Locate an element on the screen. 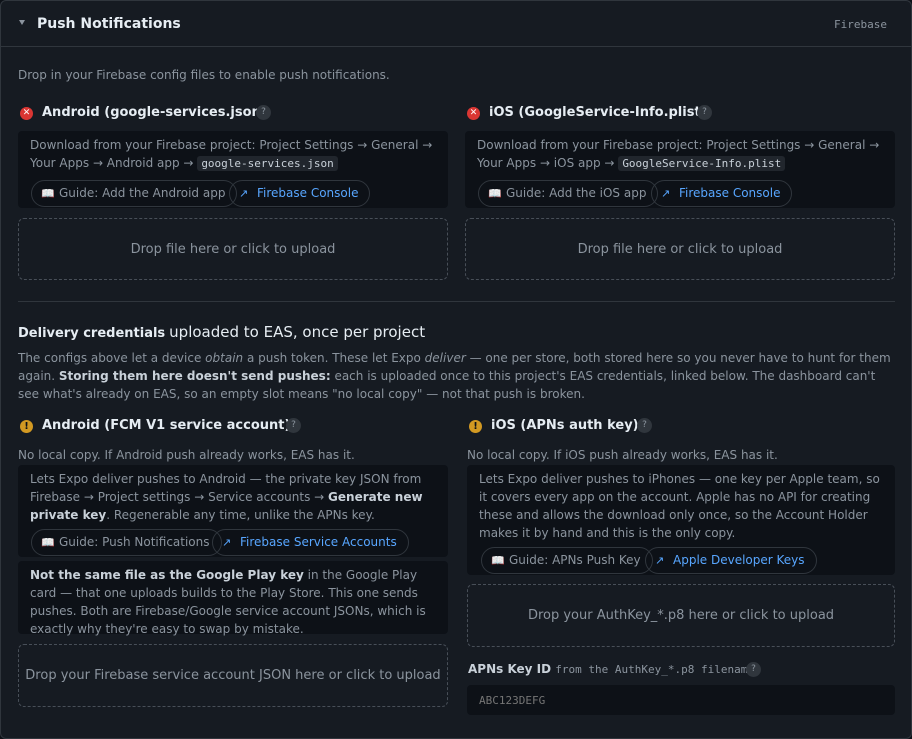  panel-header: Push Notifications Firebase is located at coordinates (456, 24).